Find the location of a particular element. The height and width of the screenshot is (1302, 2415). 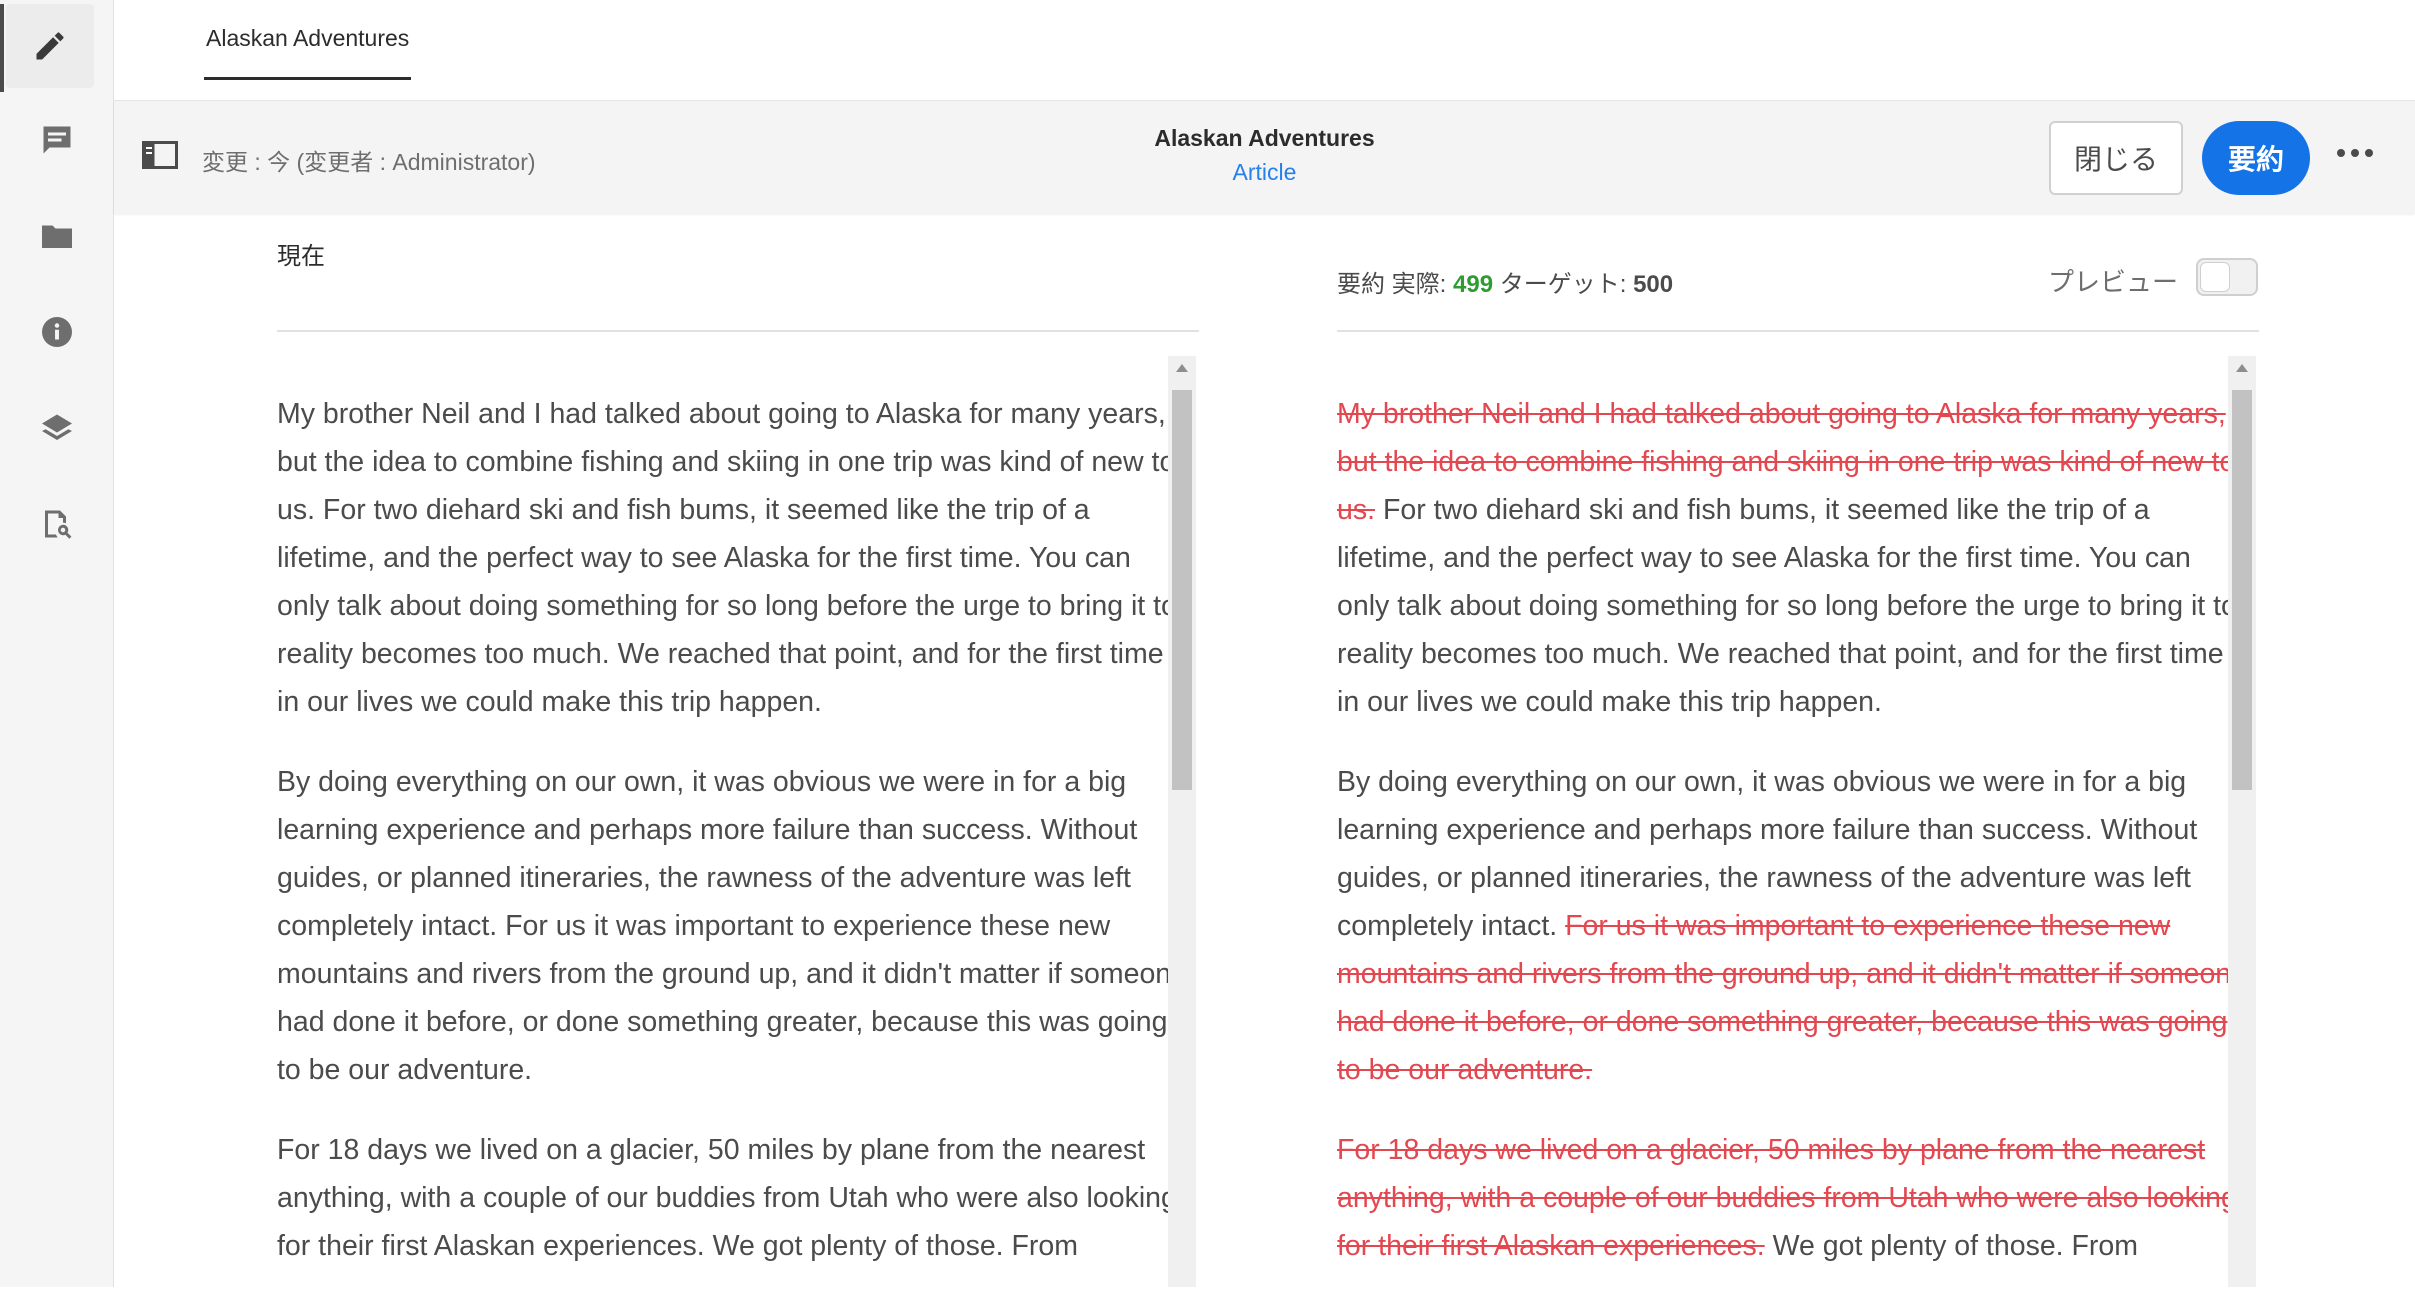

layers-icon is located at coordinates (57, 428).